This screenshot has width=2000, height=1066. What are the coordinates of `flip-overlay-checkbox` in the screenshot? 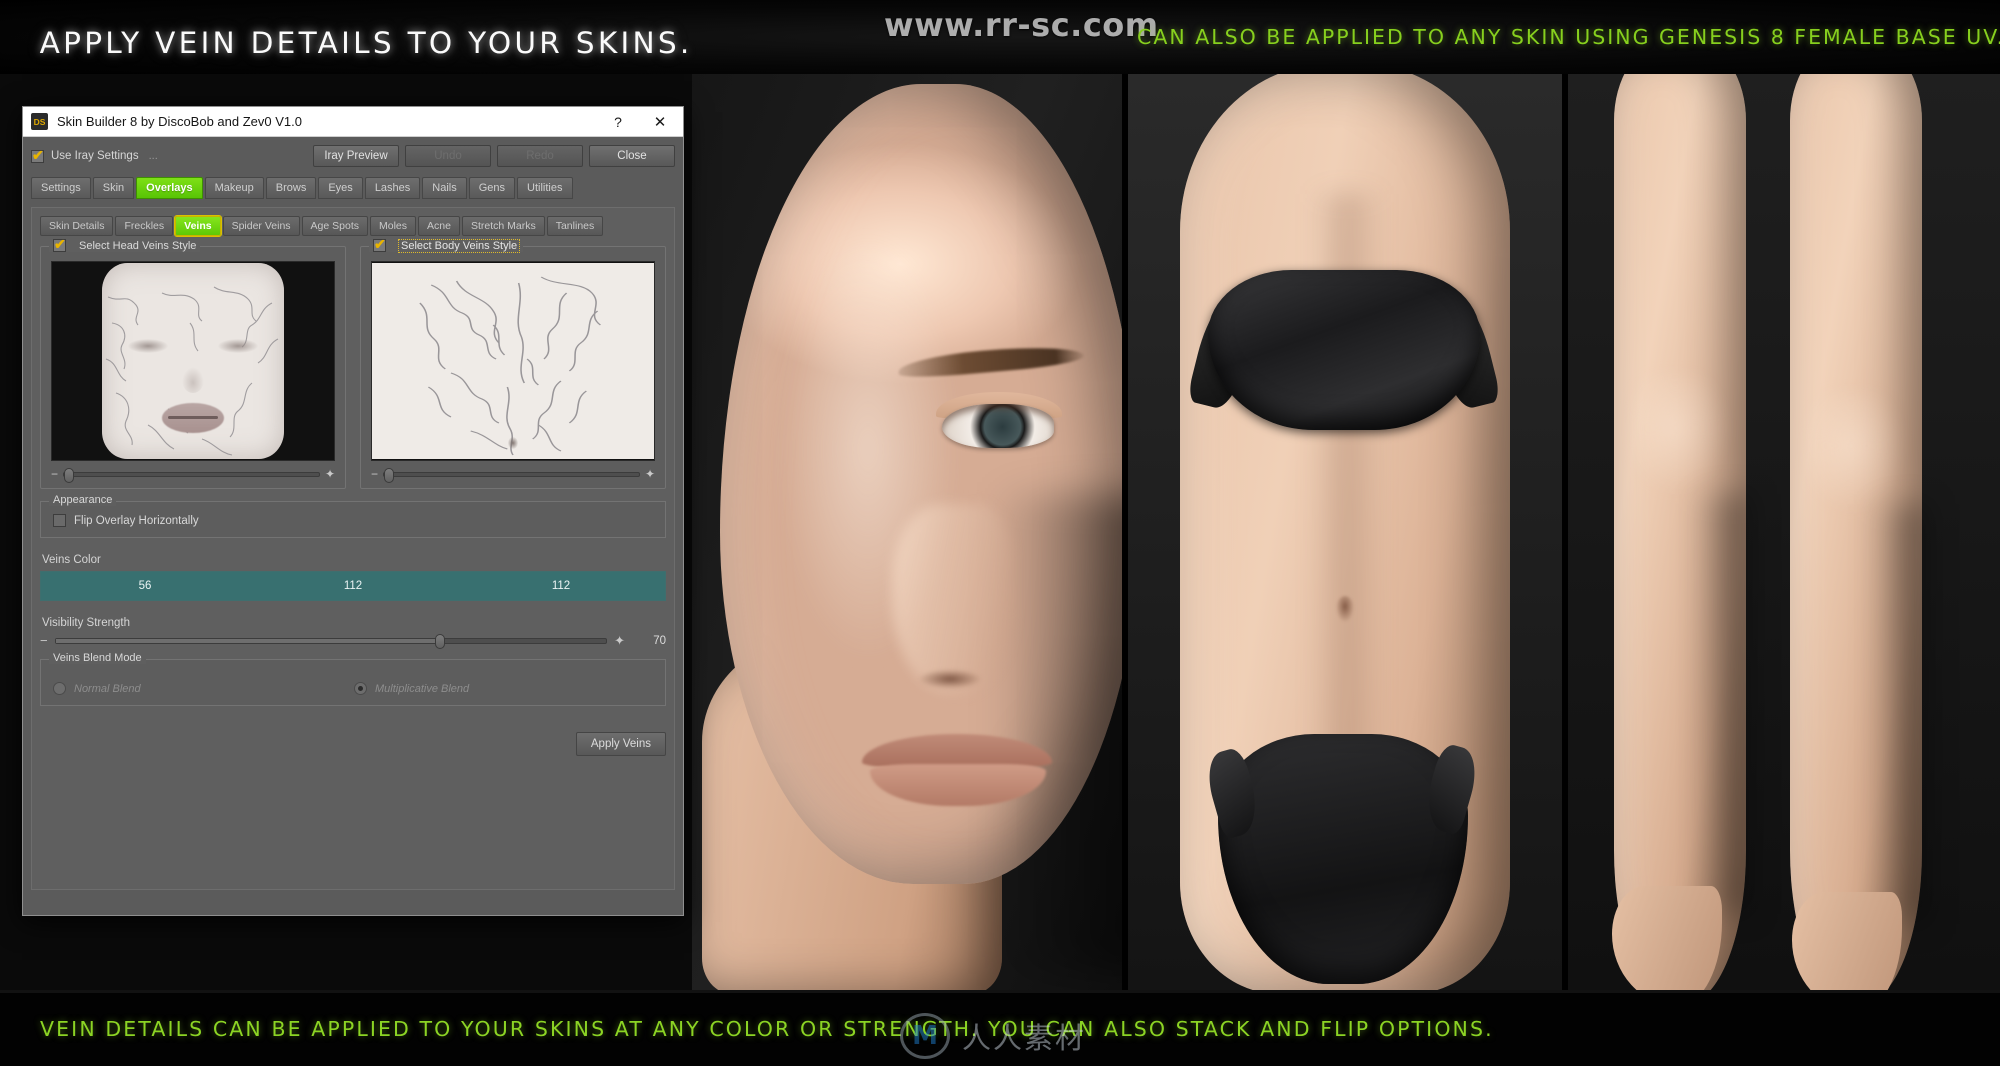 It's located at (59, 520).